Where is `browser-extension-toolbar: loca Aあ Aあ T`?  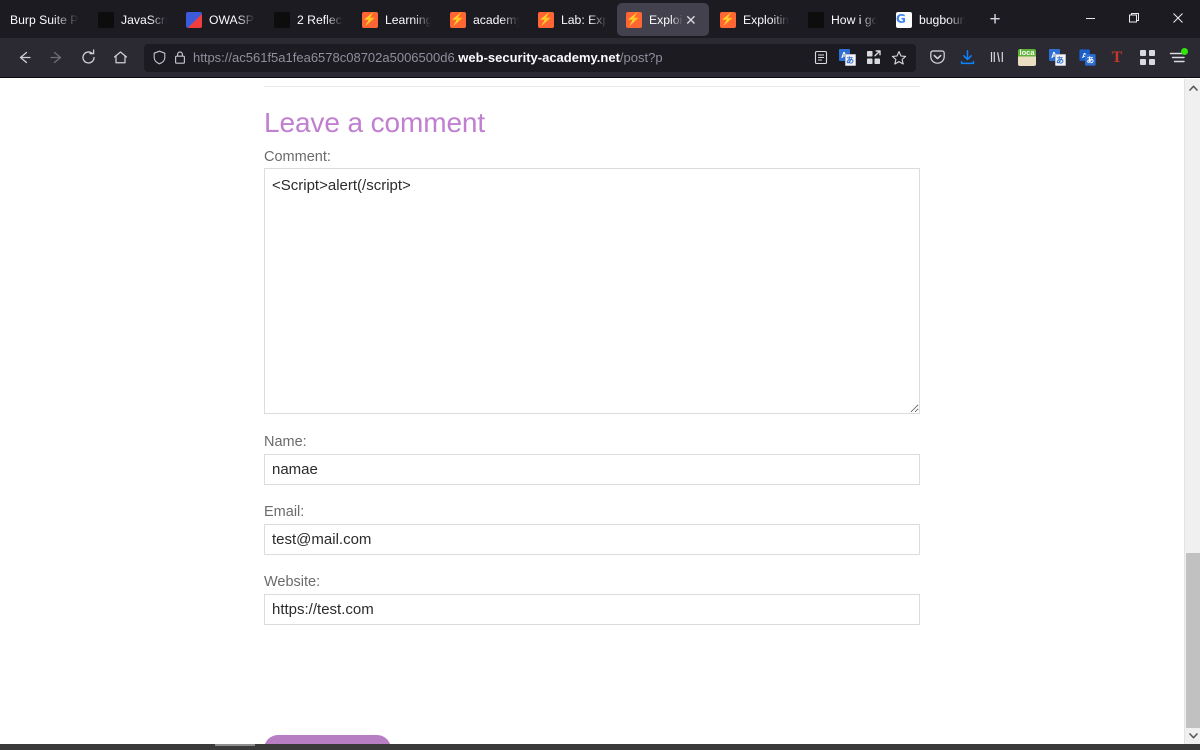
browser-extension-toolbar: loca Aあ Aあ T is located at coordinates (1057, 58).